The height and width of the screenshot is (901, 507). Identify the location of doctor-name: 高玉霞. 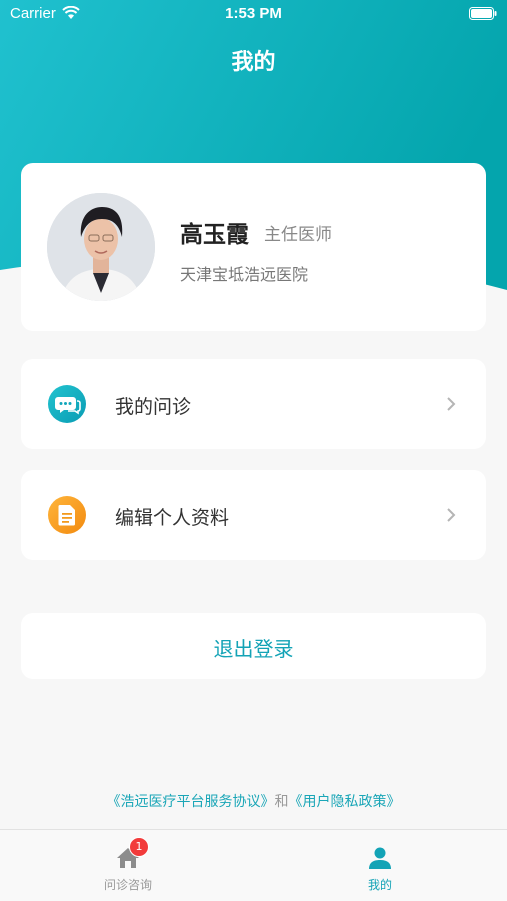
(214, 235).